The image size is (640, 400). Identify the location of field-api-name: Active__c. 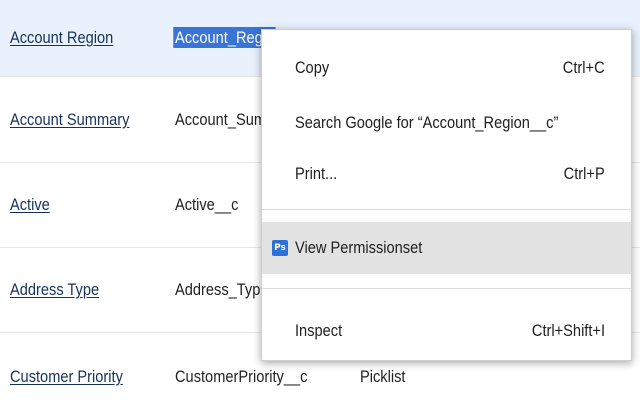
(207, 204).